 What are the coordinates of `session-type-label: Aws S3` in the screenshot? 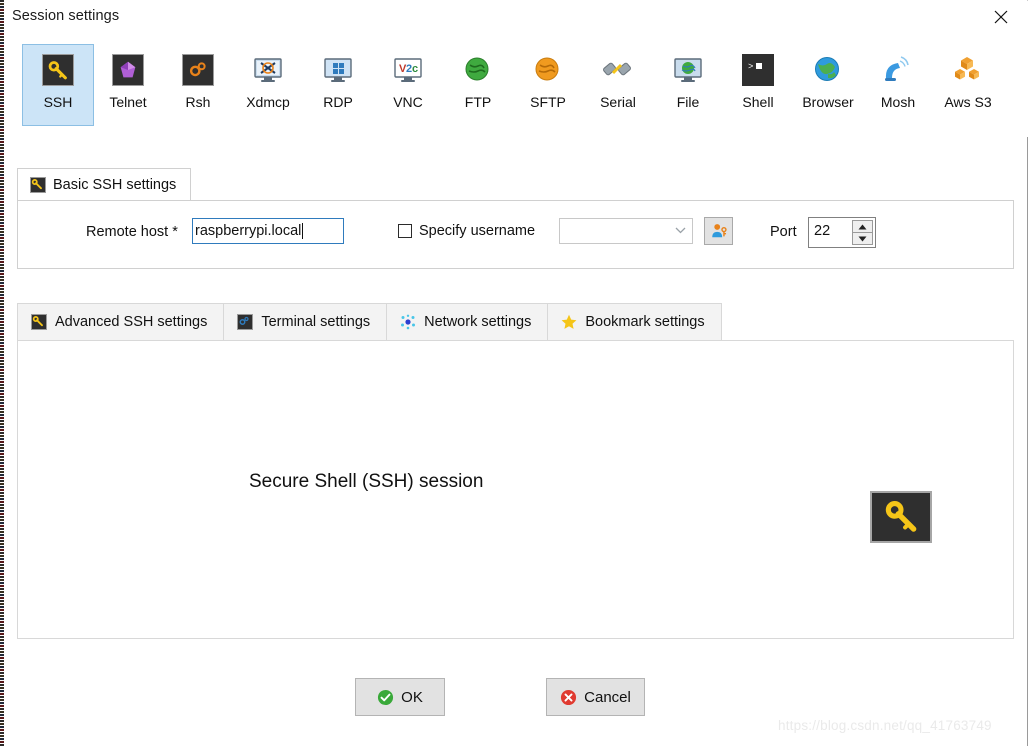 It's located at (968, 102).